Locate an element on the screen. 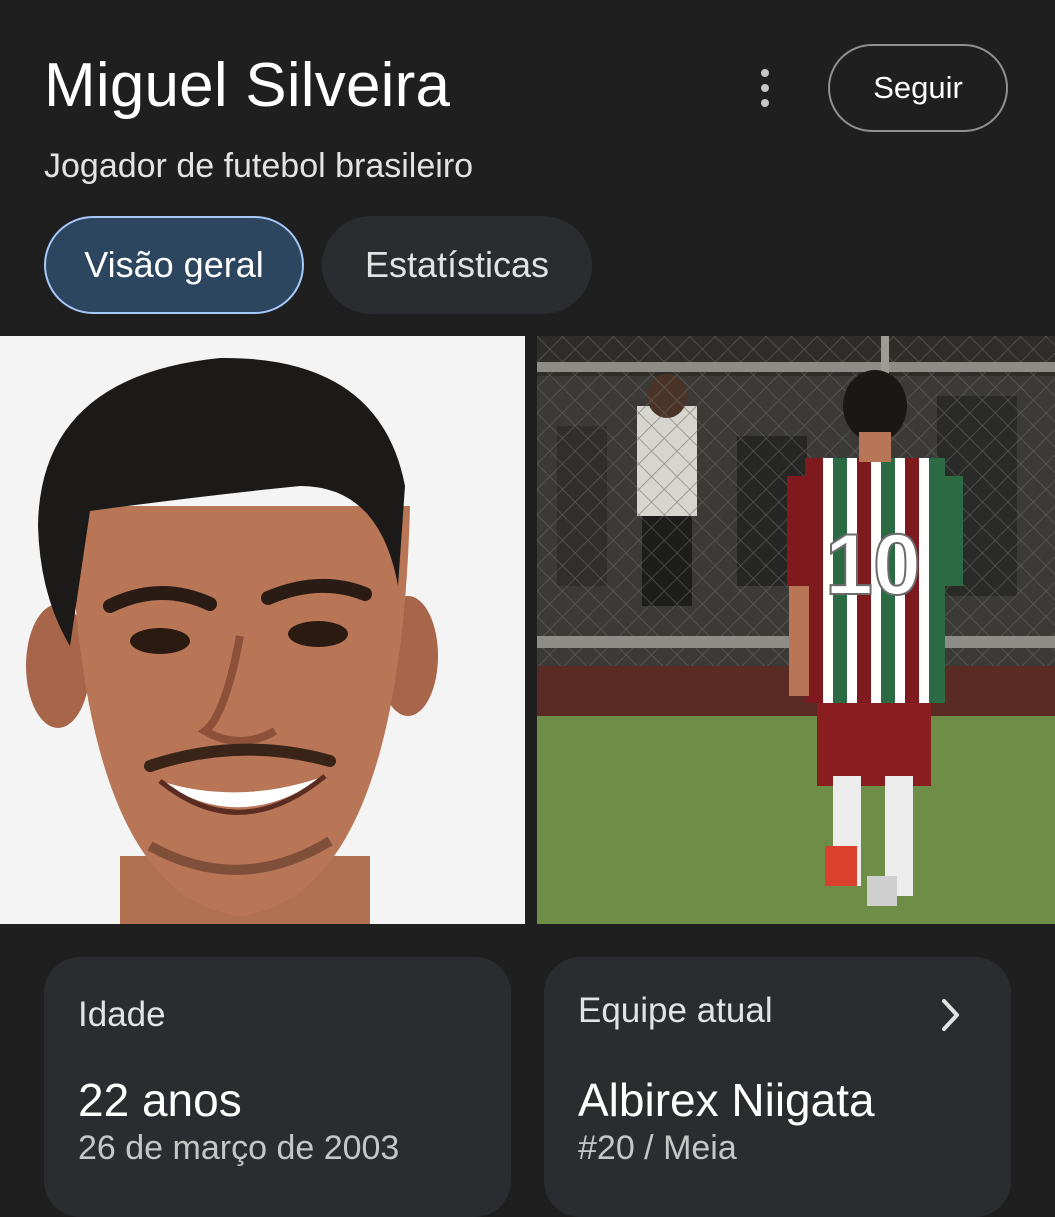 Image resolution: width=1055 pixels, height=1217 pixels. birth-date: 26 de março de 2003 is located at coordinates (239, 1148).